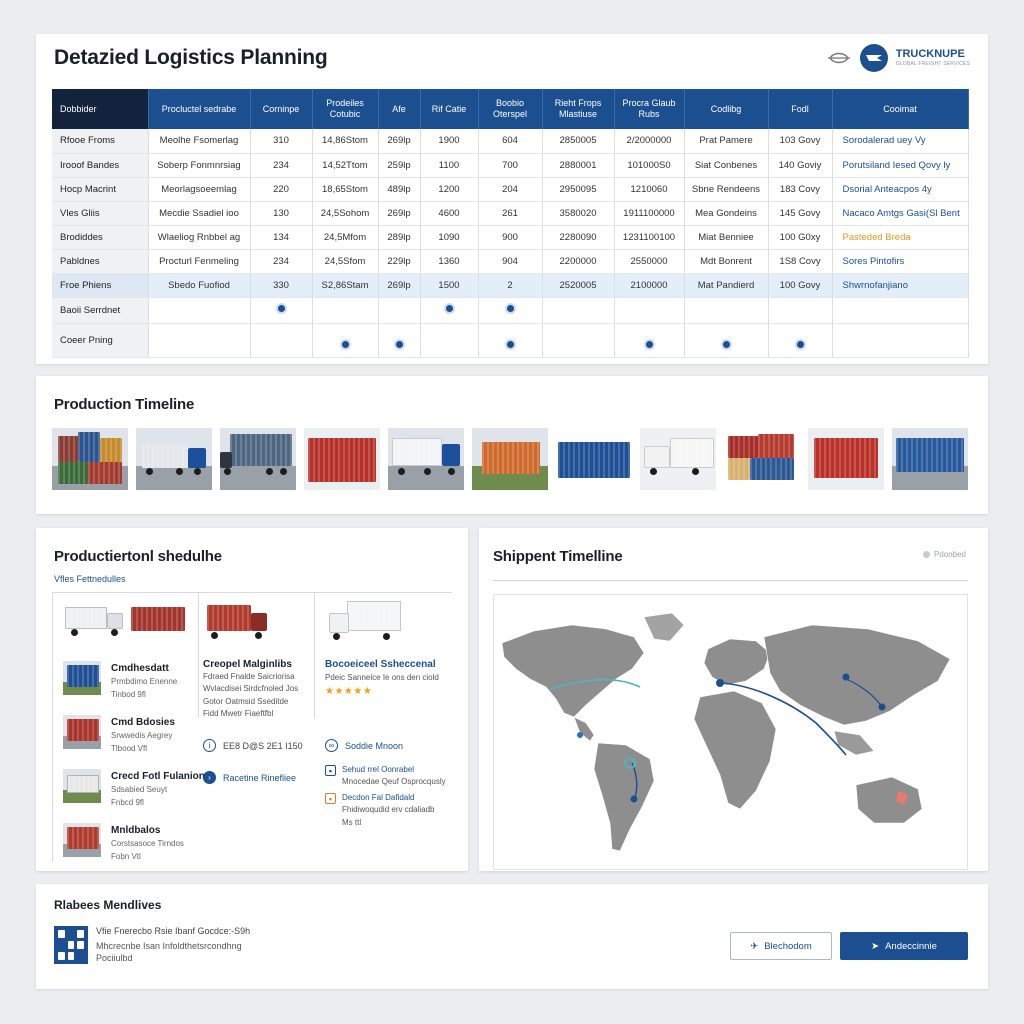  Describe the element at coordinates (237, 622) in the screenshot. I see `red-truck-image` at that location.